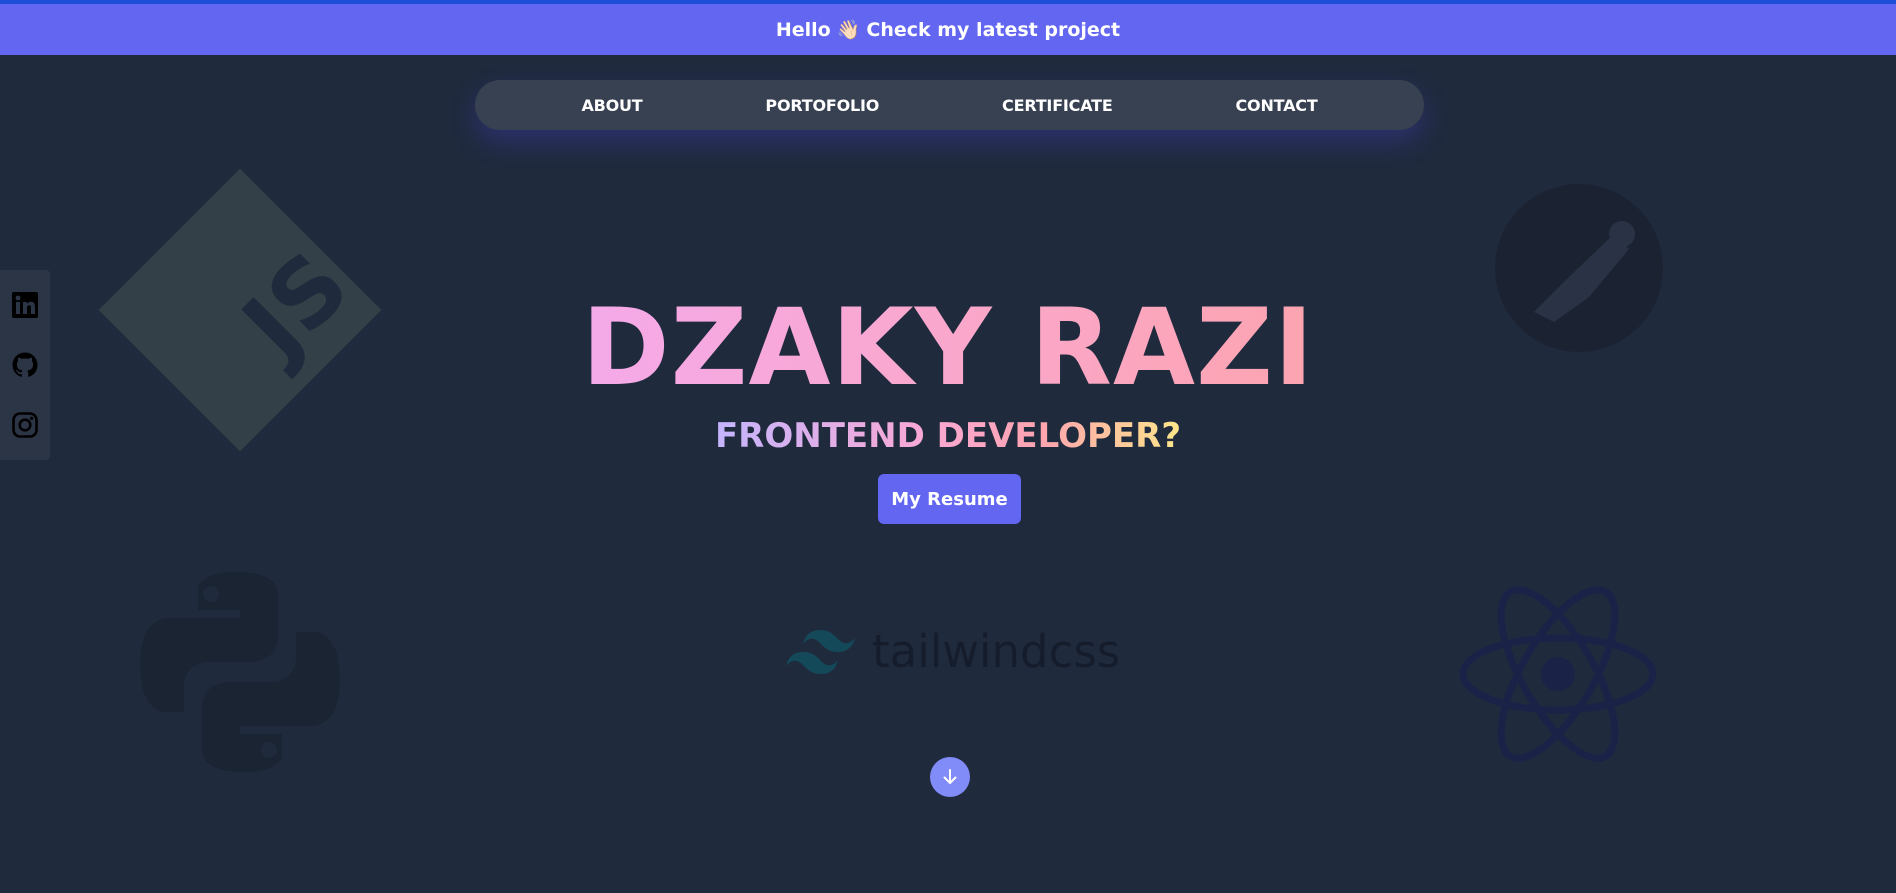 The height and width of the screenshot is (893, 1896). I want to click on scroll-down-button, so click(950, 777).